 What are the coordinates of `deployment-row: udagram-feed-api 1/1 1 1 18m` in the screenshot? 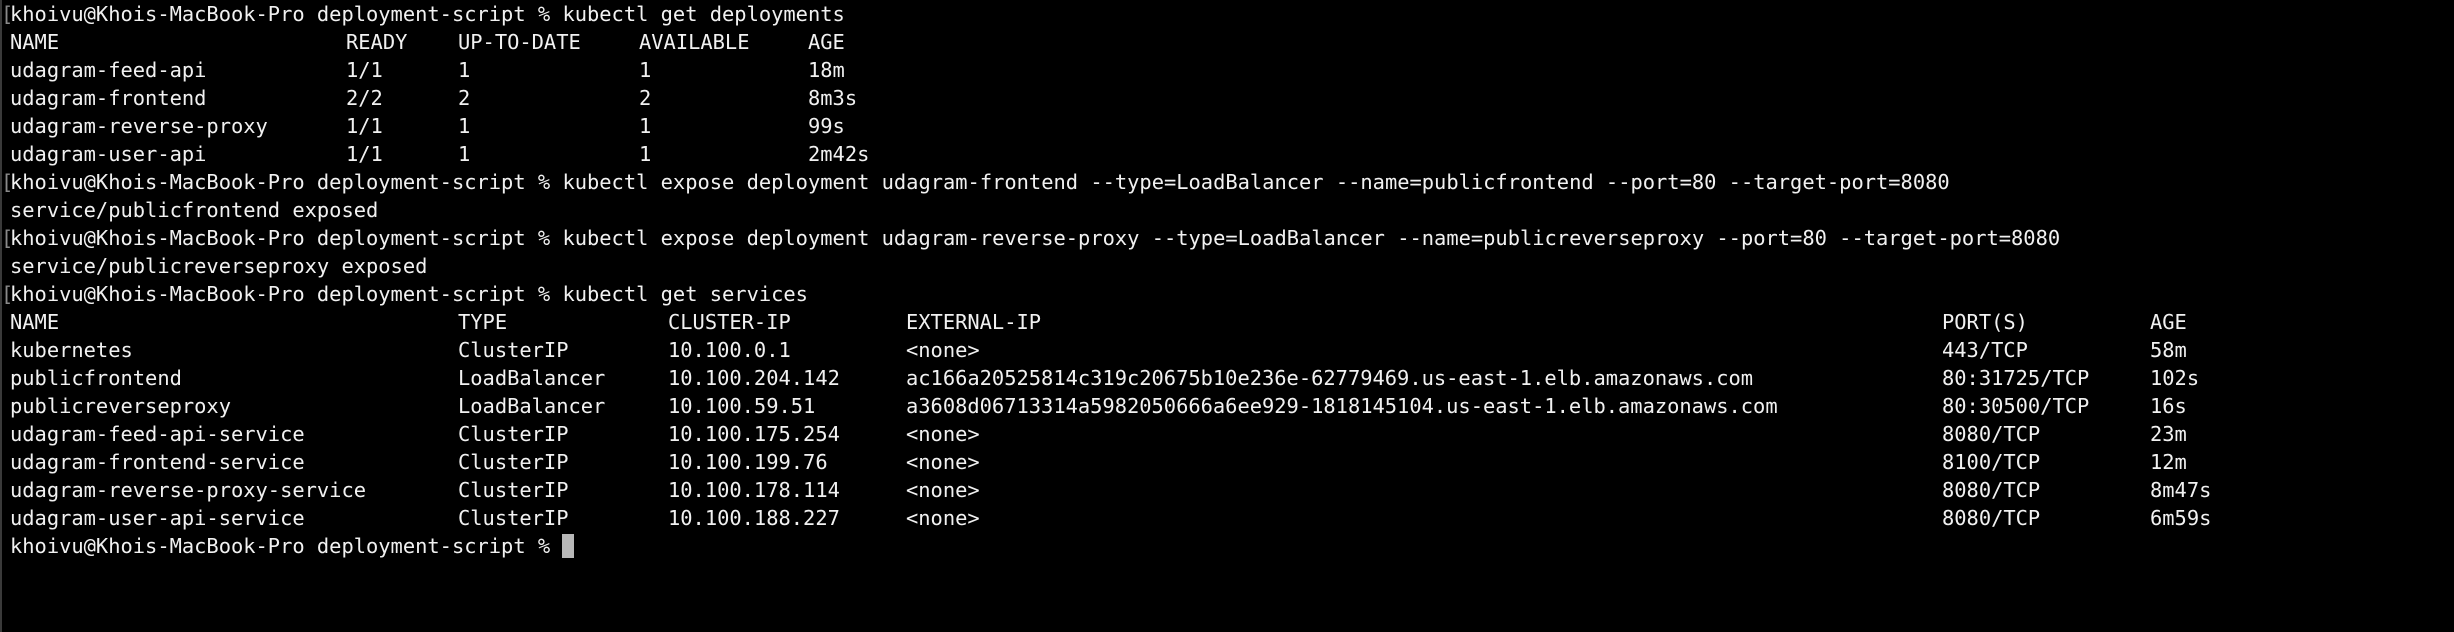 It's located at (1232, 70).